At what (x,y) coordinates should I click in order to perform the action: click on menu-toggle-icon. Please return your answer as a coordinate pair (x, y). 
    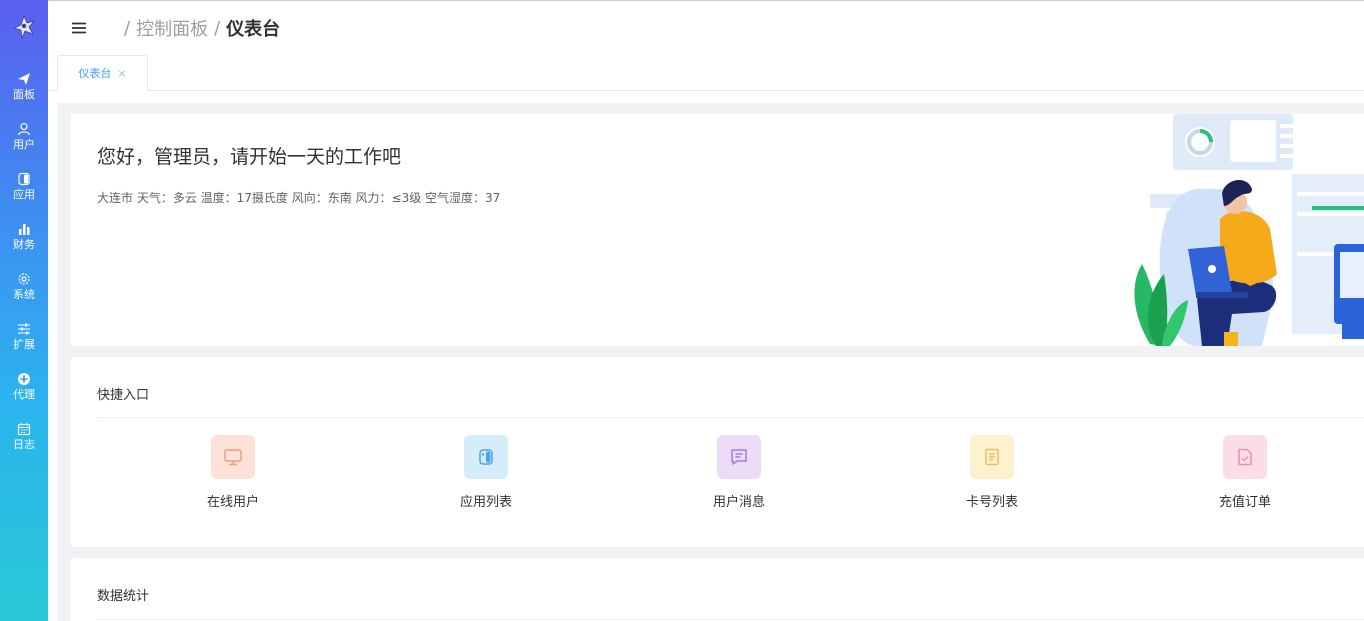
    Looking at the image, I should click on (79, 28).